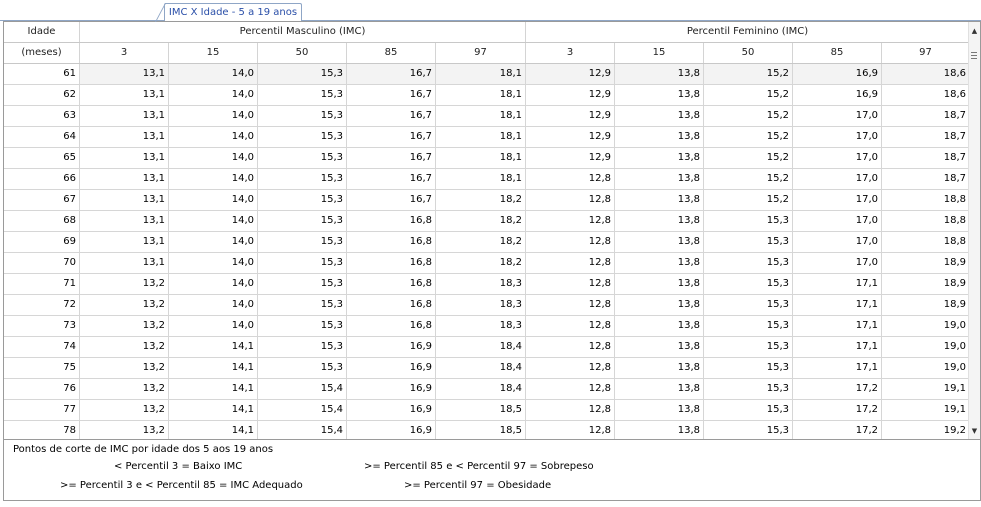 The image size is (981, 507). What do you see at coordinates (42, 430) in the screenshot?
I see `cell-idade: 78` at bounding box center [42, 430].